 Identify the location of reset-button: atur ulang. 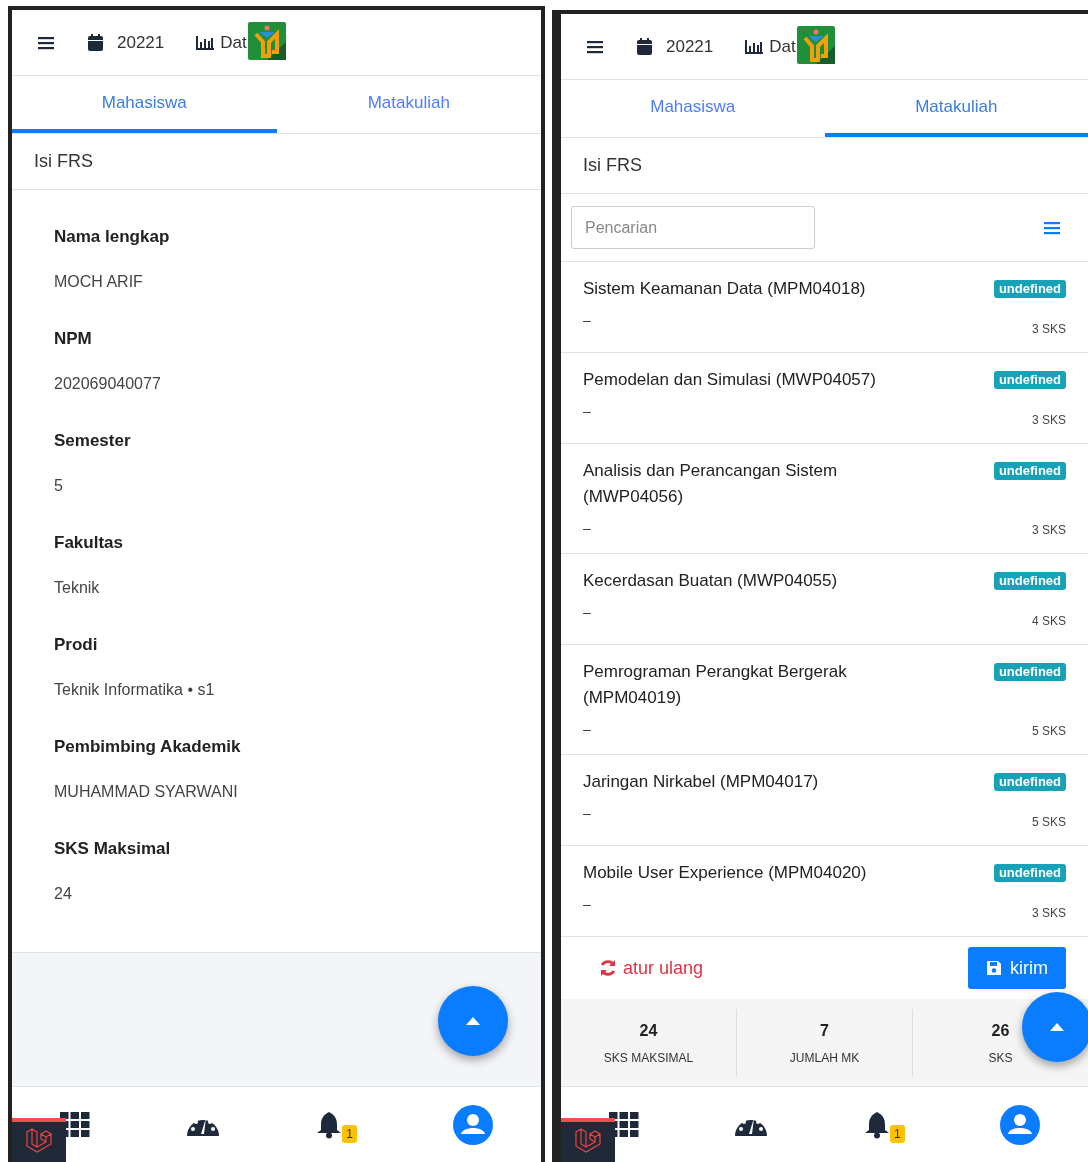
(651, 968).